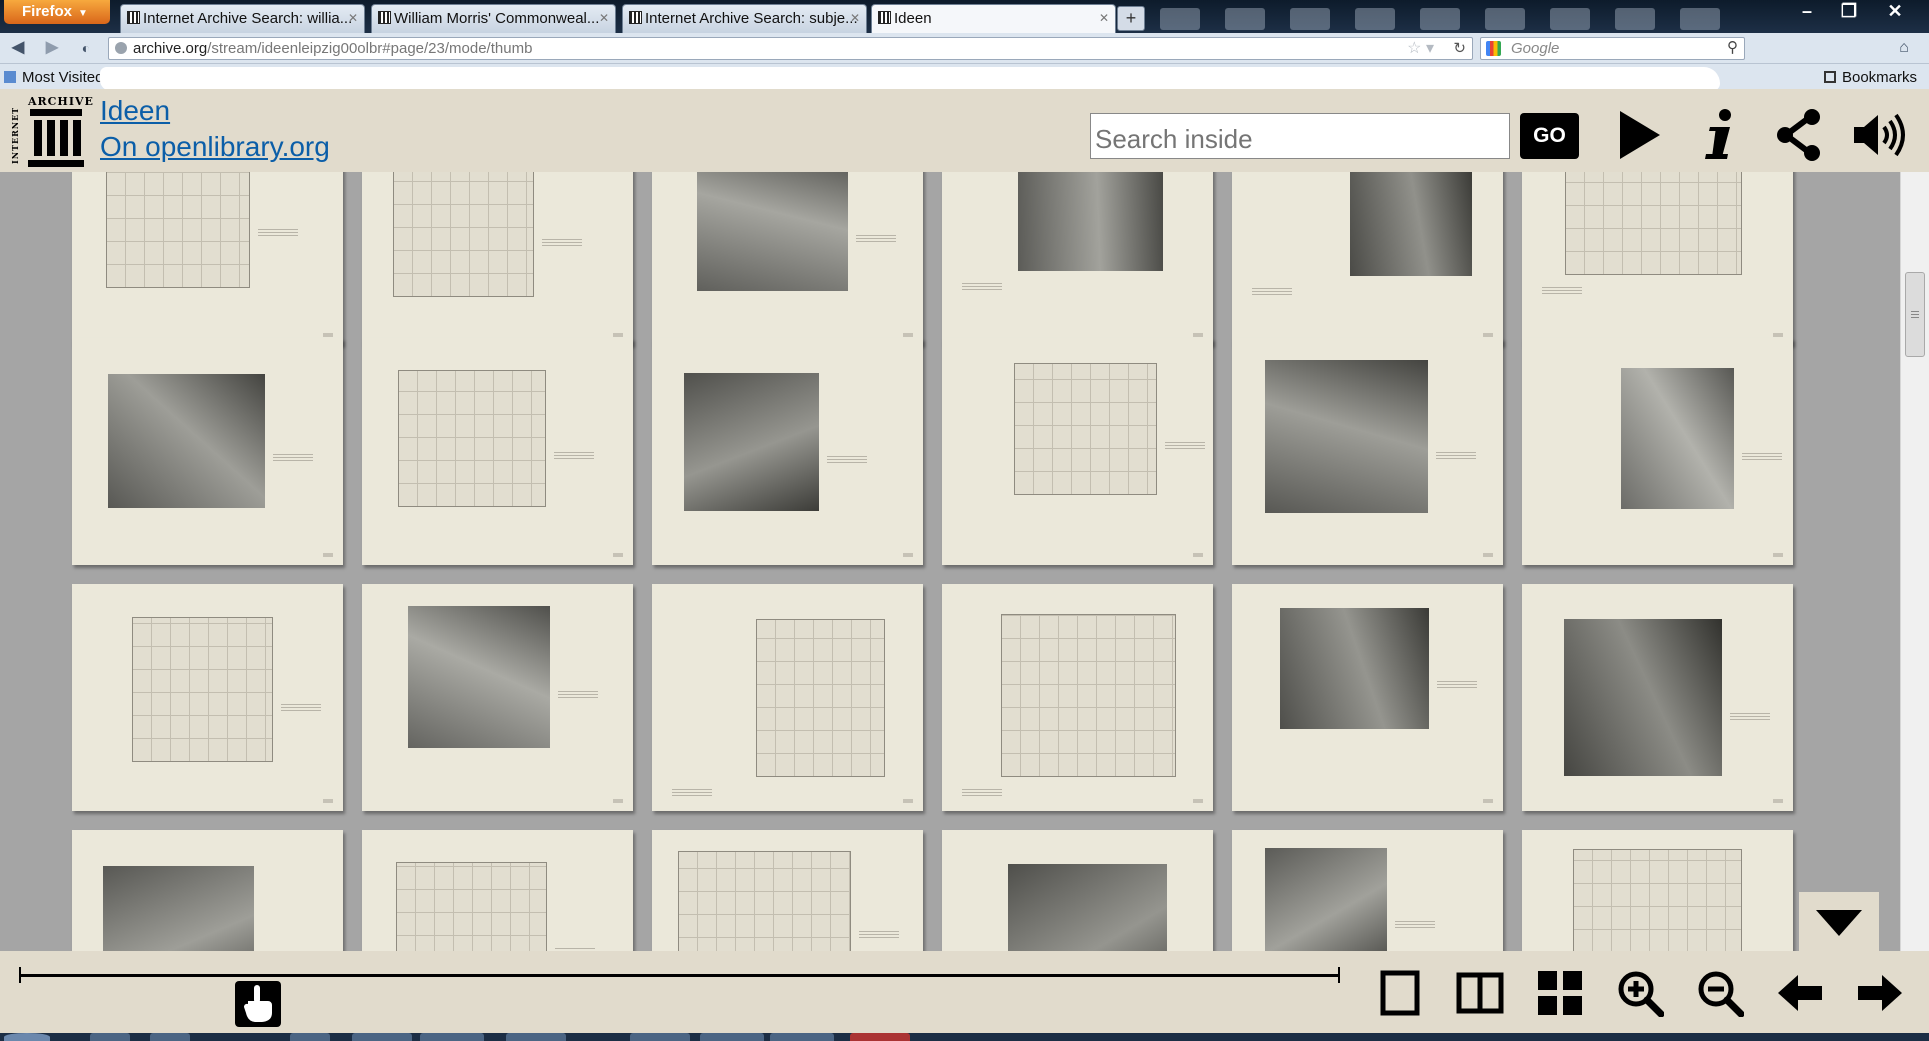  I want to click on close-window-button: ✕, so click(1895, 11).